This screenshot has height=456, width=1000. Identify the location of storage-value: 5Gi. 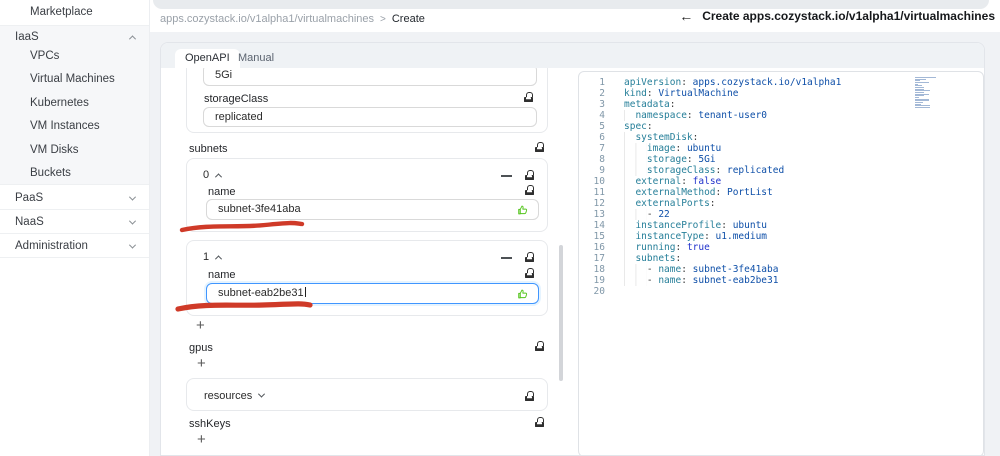
(224, 75).